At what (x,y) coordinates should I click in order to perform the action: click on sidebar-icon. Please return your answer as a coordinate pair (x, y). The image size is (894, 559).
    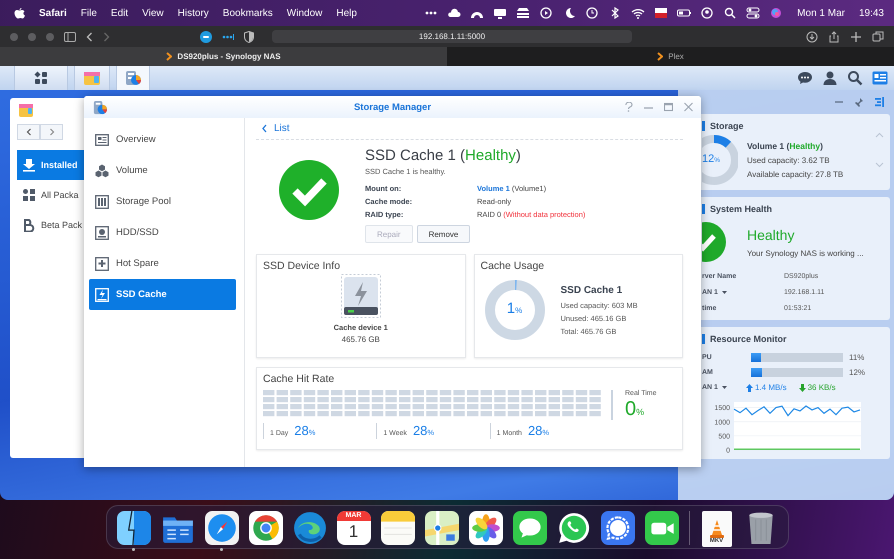
    Looking at the image, I should click on (70, 37).